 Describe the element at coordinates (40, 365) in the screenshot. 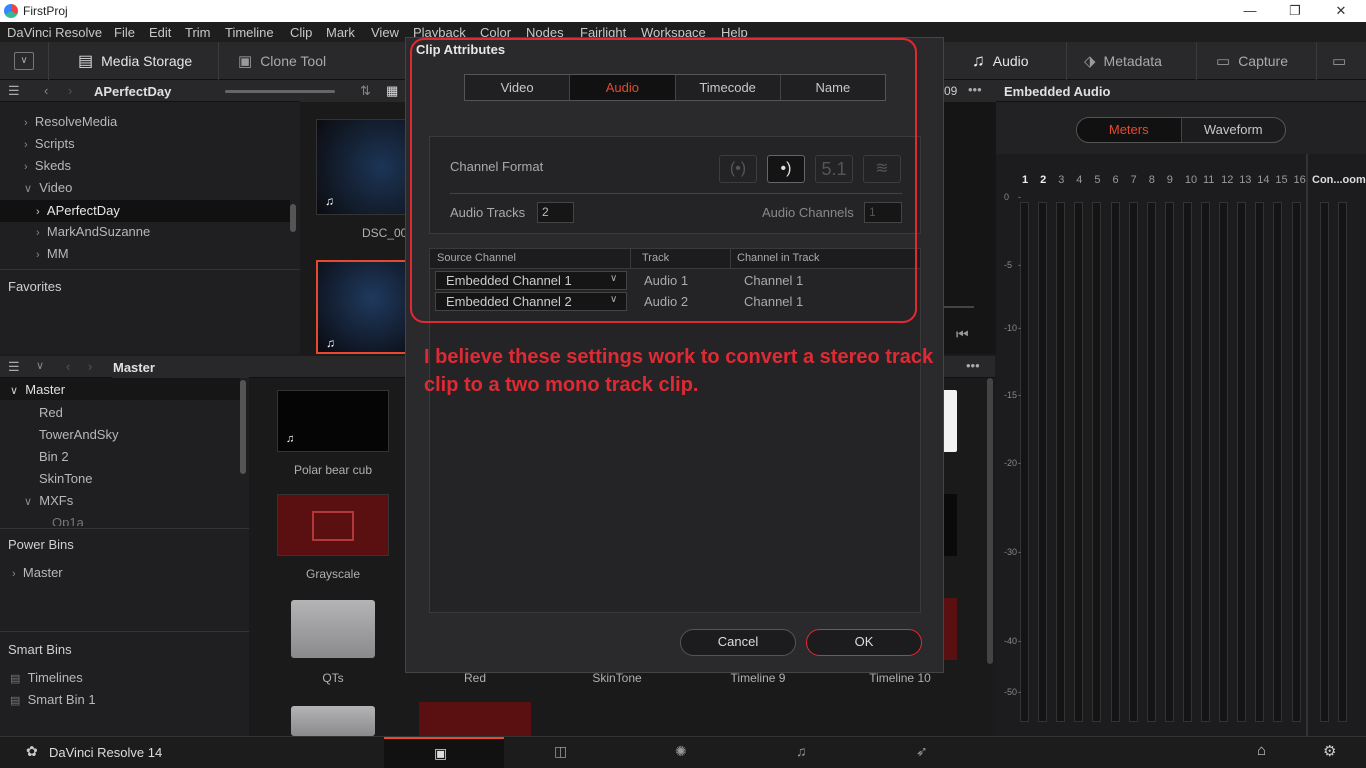

I see `chevron-down-icon: ∨` at that location.